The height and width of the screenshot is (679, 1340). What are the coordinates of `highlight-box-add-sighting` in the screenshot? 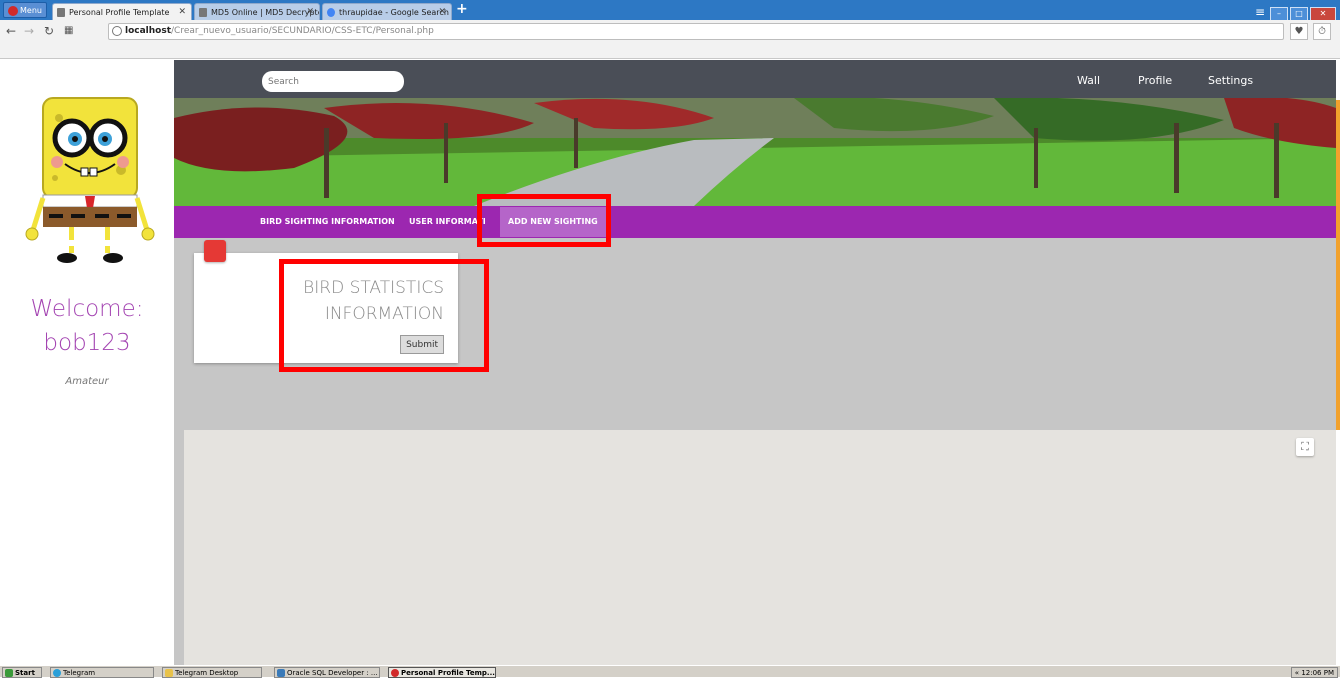 It's located at (544, 220).